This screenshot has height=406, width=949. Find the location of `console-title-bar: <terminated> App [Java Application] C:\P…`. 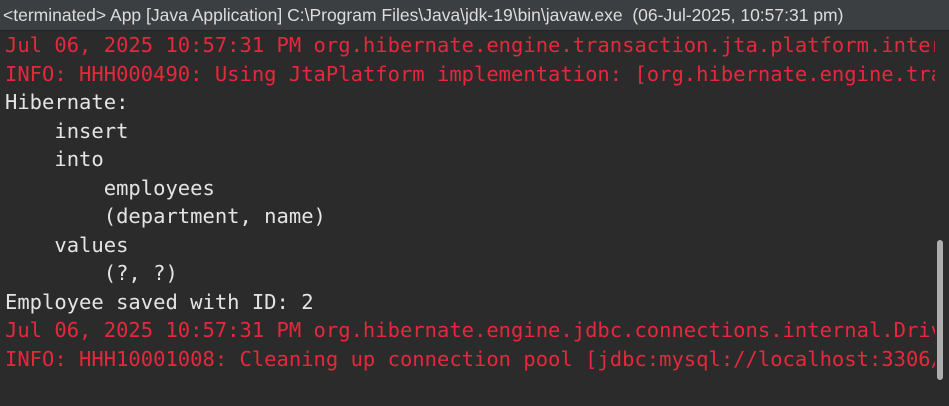

console-title-bar: <terminated> App [Java Application] C:\P… is located at coordinates (474, 15).